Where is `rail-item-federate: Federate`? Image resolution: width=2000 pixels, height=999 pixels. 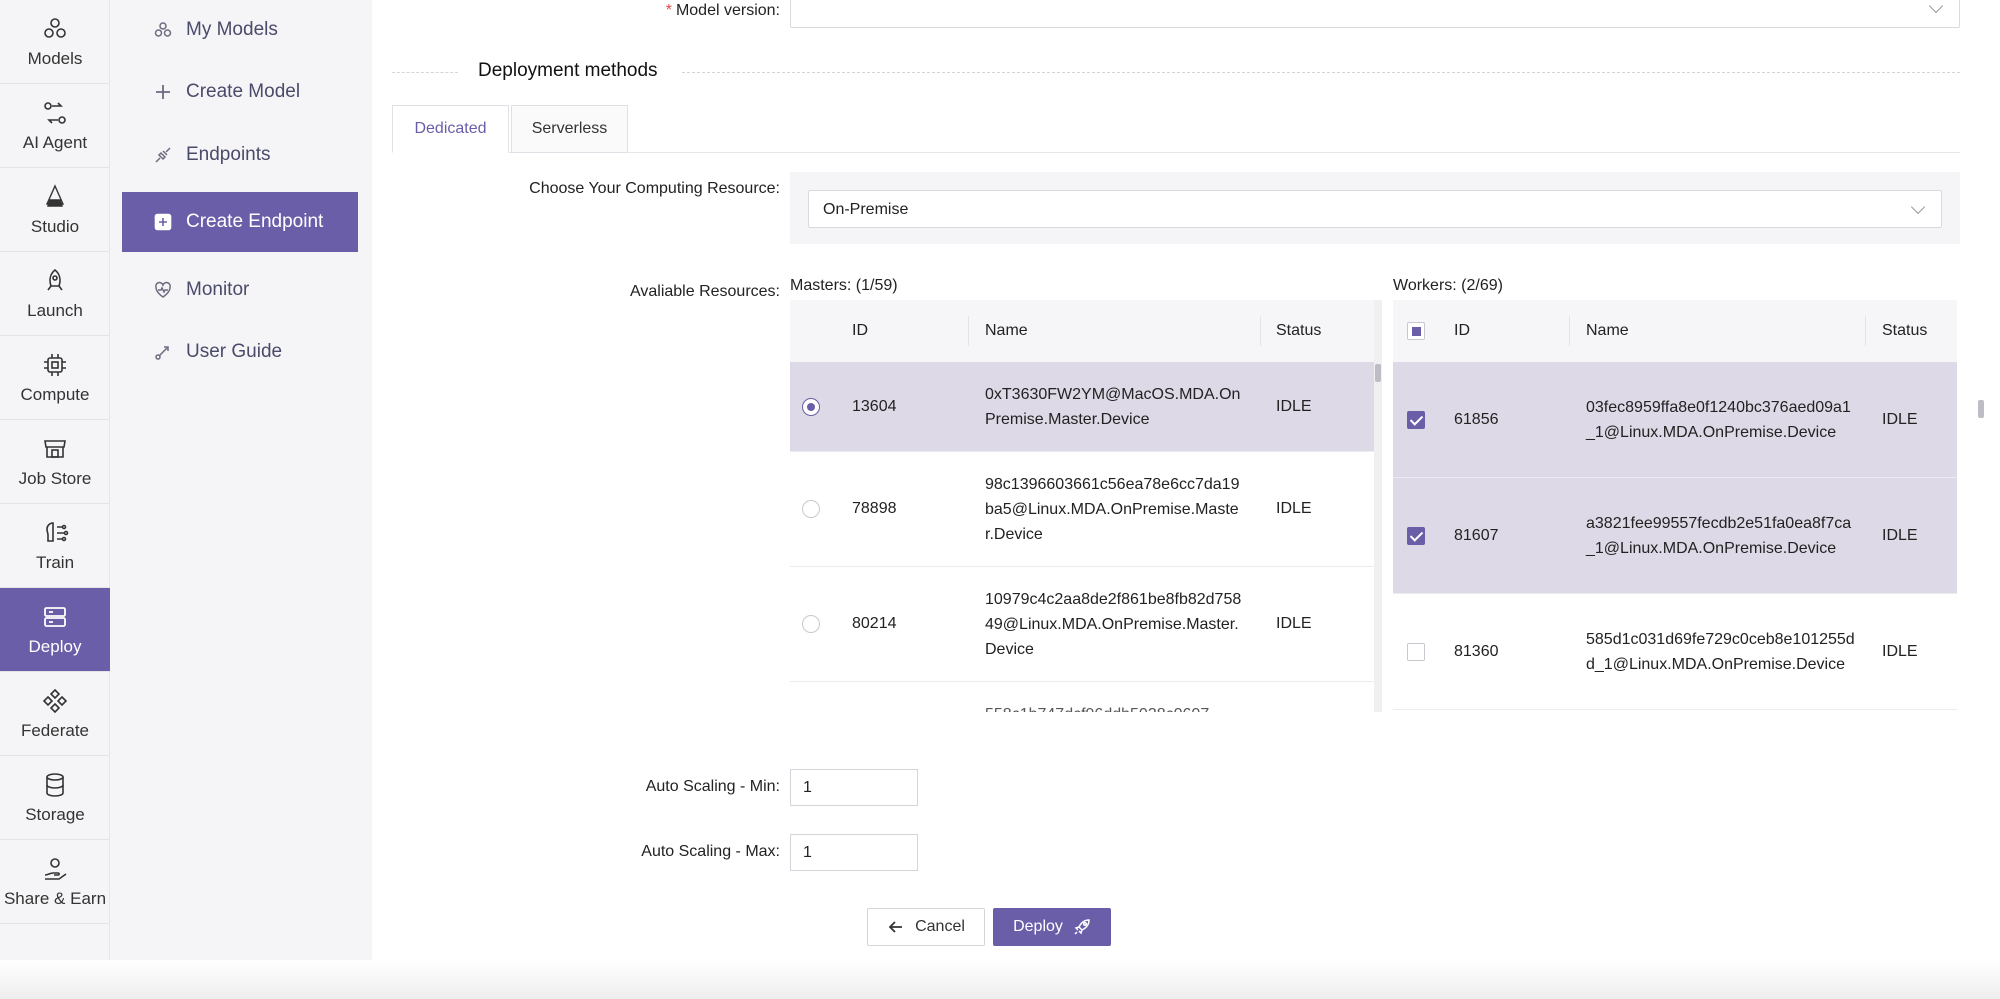
rail-item-federate: Federate is located at coordinates (55, 714).